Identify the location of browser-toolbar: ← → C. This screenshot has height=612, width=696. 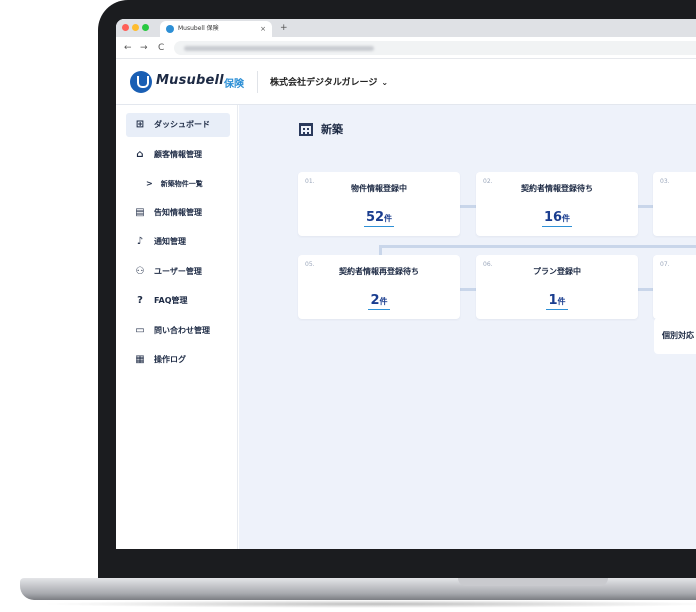
(406, 48).